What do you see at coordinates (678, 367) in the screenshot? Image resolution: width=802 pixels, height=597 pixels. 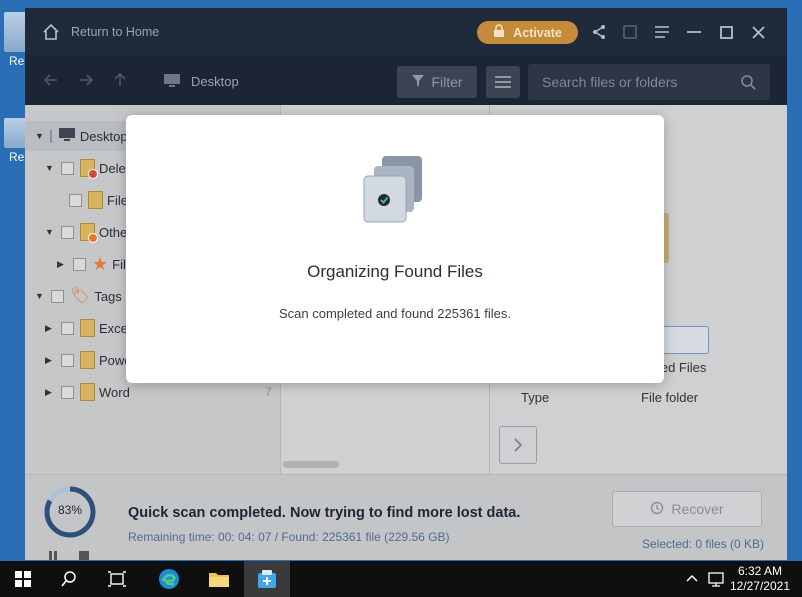 I see `preview-name: eted Files` at bounding box center [678, 367].